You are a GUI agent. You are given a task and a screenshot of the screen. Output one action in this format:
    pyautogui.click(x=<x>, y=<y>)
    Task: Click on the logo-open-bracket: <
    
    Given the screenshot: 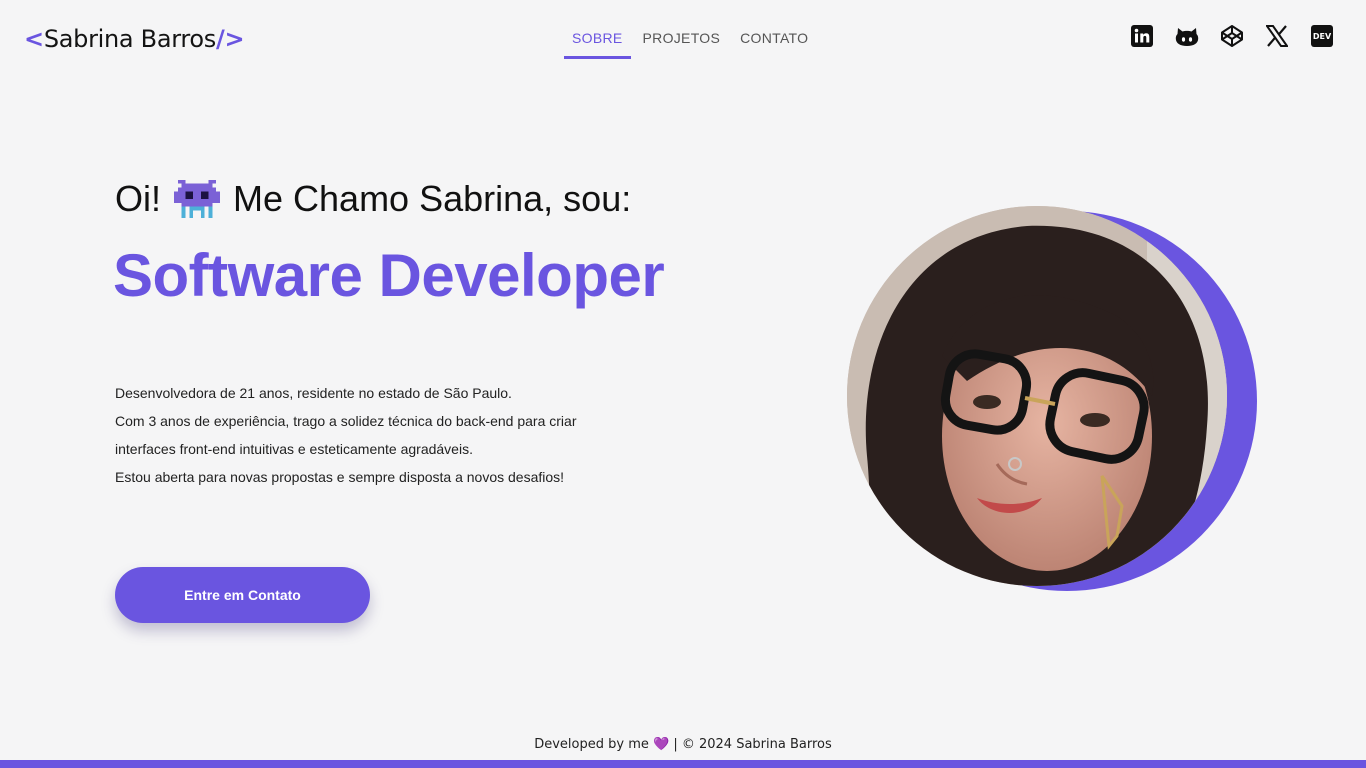 What is the action you would take?
    pyautogui.click(x=34, y=39)
    